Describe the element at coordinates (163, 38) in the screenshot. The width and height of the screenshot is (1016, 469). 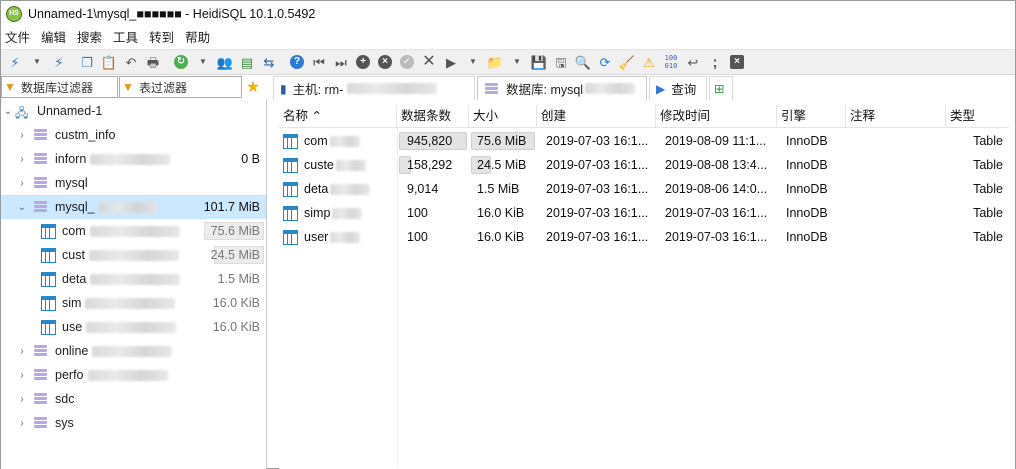
I see `menu-goto: 转到` at that location.